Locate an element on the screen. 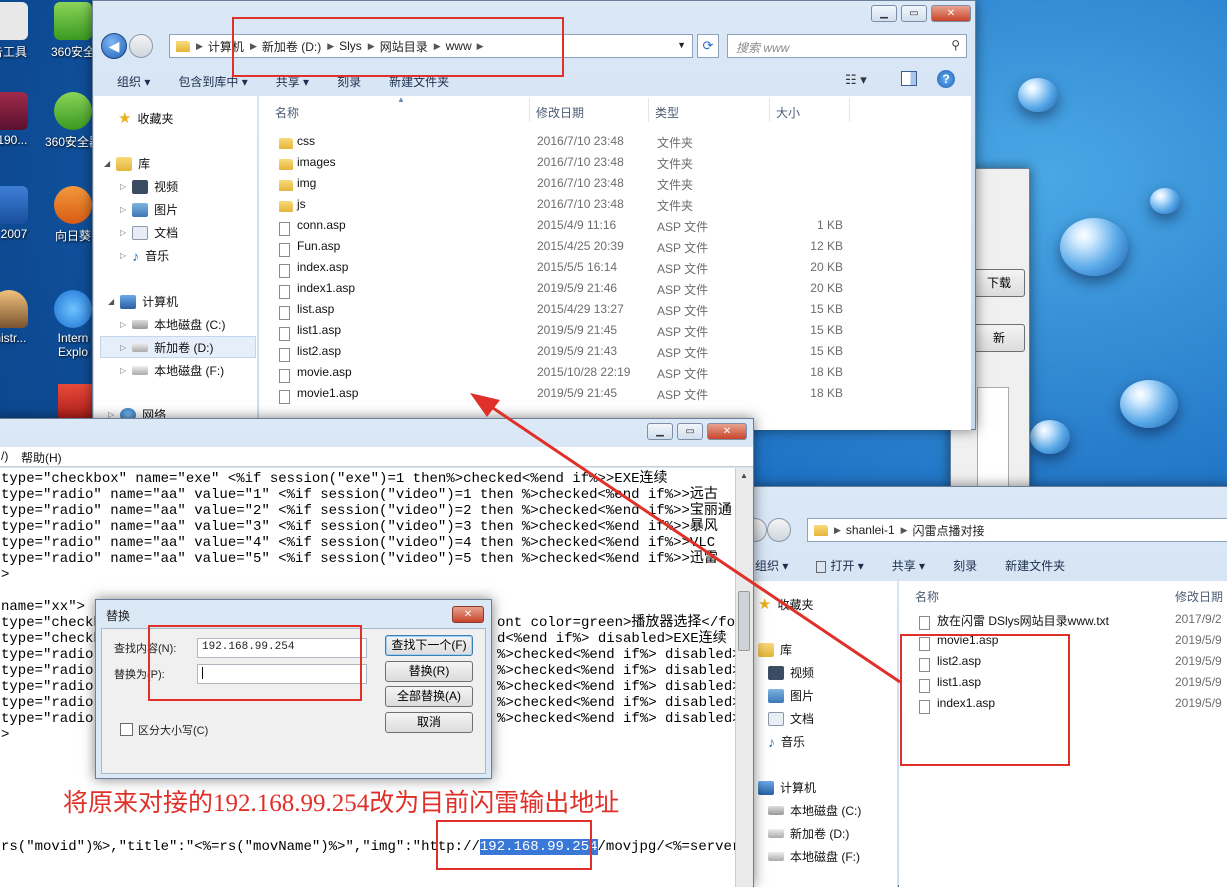 This screenshot has height=887, width=1227. arrow-head-icon is located at coordinates (485, 405).